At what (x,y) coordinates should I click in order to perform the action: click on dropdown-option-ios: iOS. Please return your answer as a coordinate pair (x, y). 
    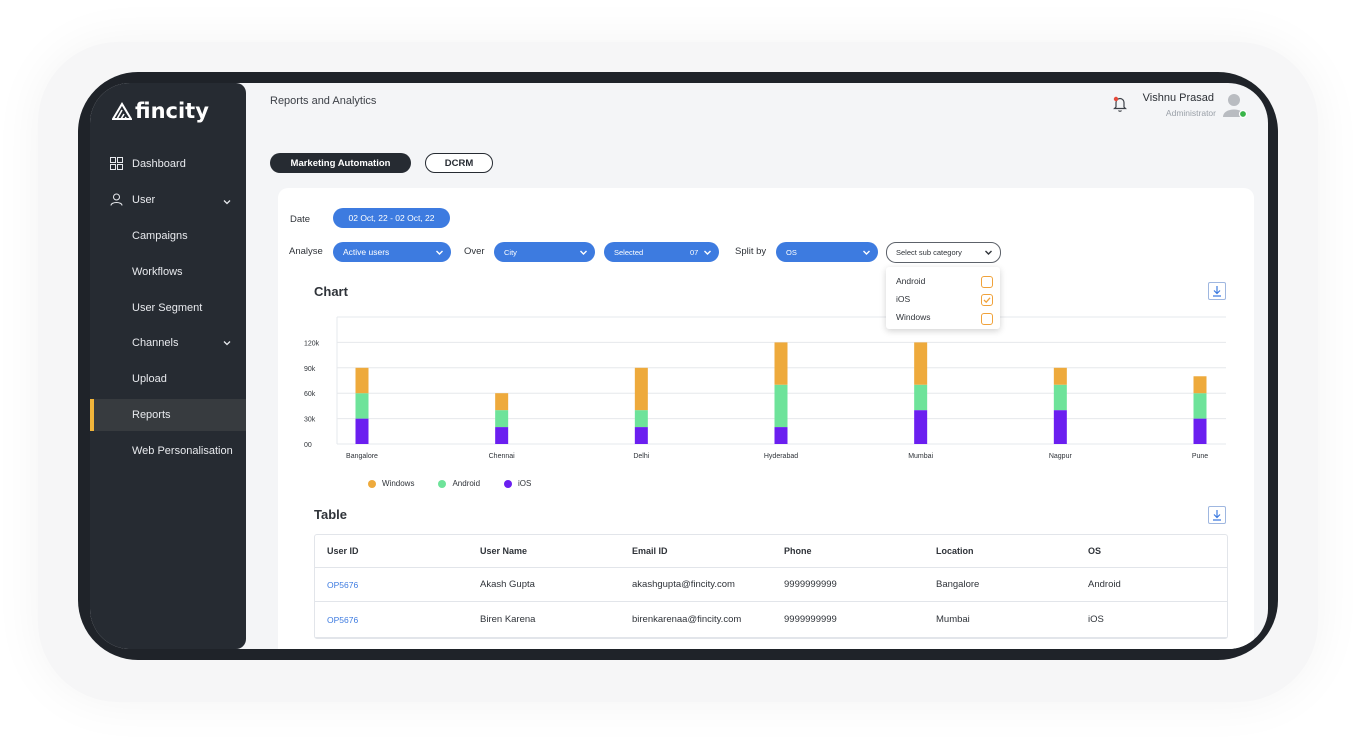
    Looking at the image, I should click on (903, 299).